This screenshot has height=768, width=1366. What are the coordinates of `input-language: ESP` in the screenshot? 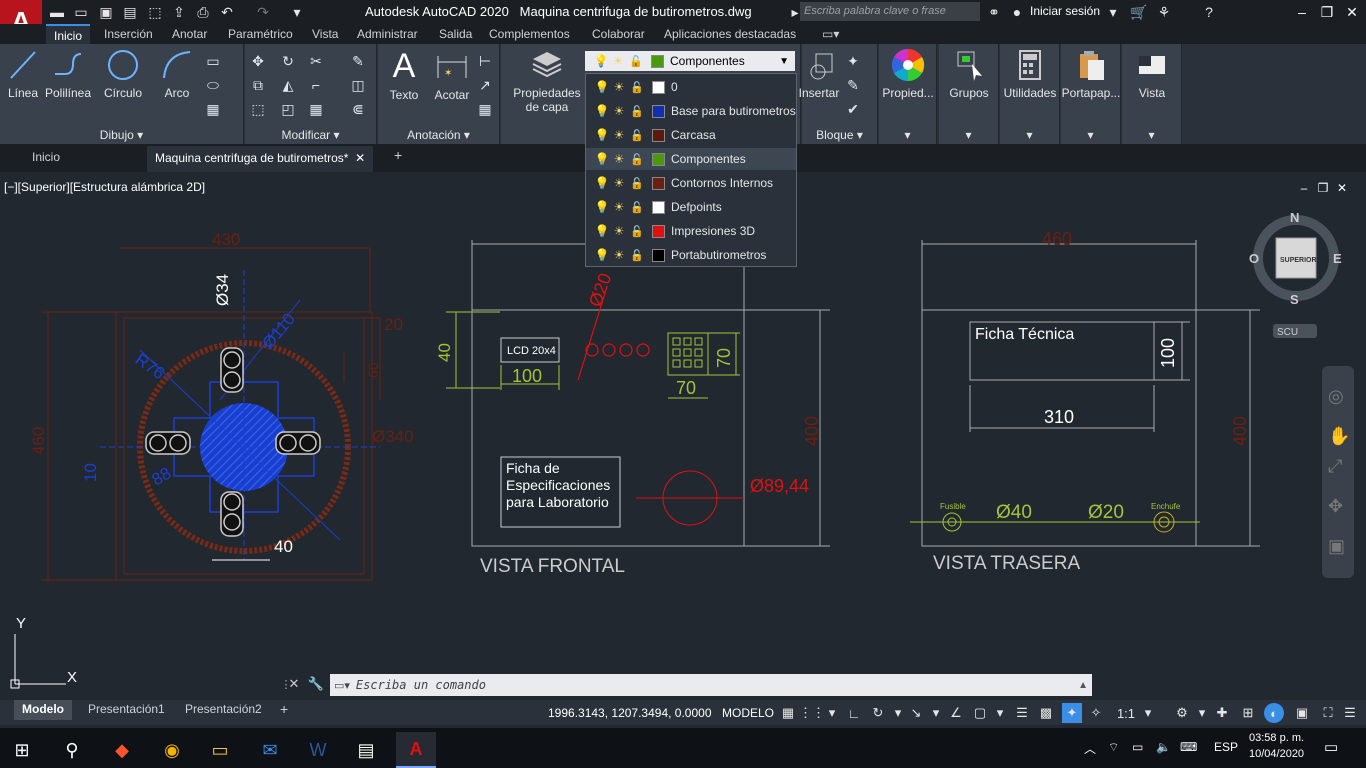 It's located at (1226, 747).